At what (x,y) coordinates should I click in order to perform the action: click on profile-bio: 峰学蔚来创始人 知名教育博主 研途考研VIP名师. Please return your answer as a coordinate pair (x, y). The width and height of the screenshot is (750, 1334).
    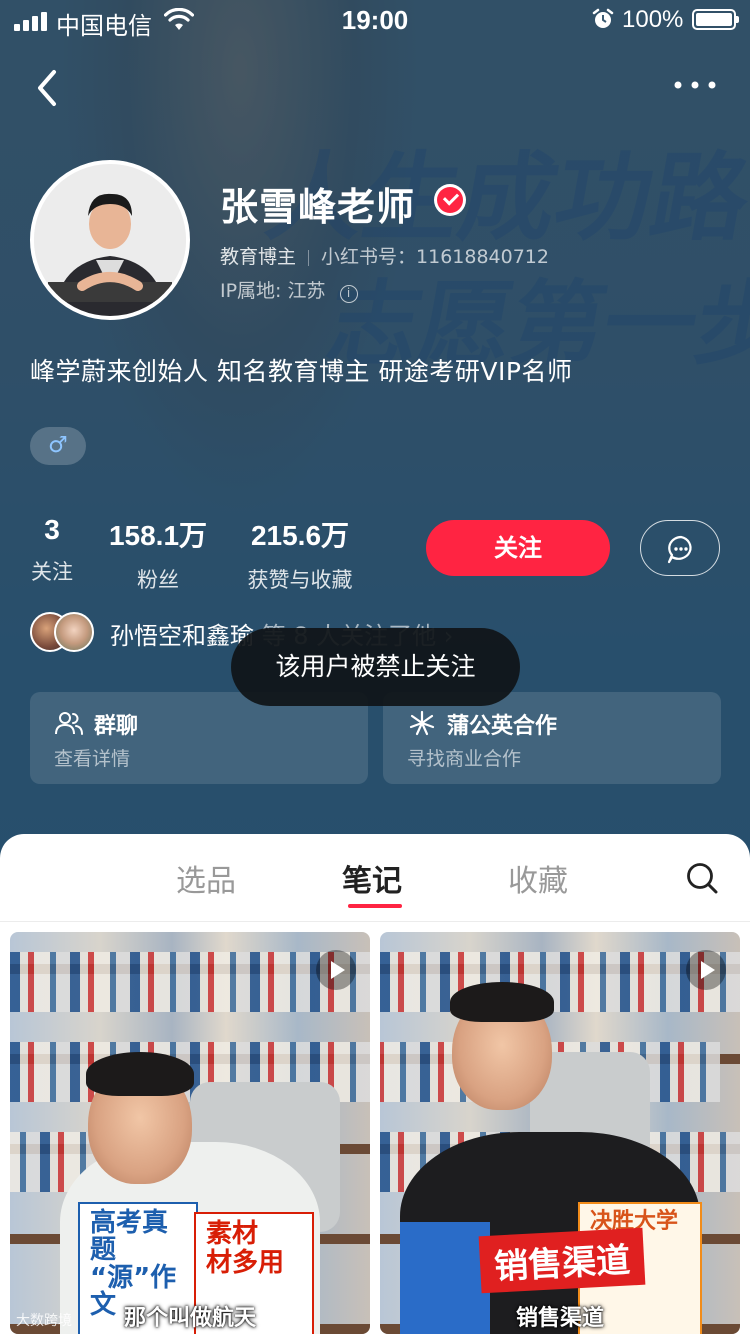
    Looking at the image, I should click on (301, 371).